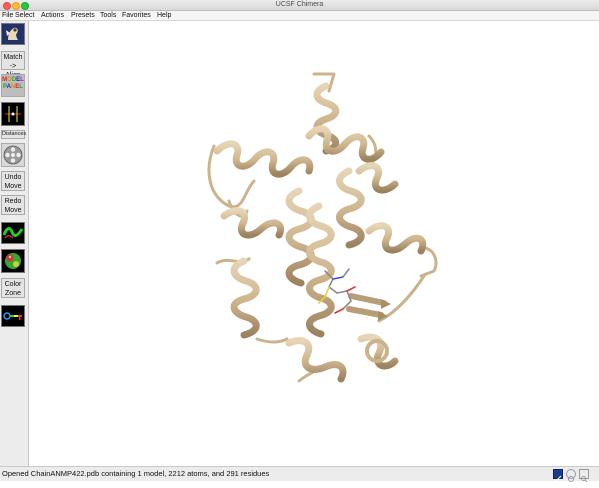  Describe the element at coordinates (7, 15) in the screenshot. I see `menu-file: File` at that location.